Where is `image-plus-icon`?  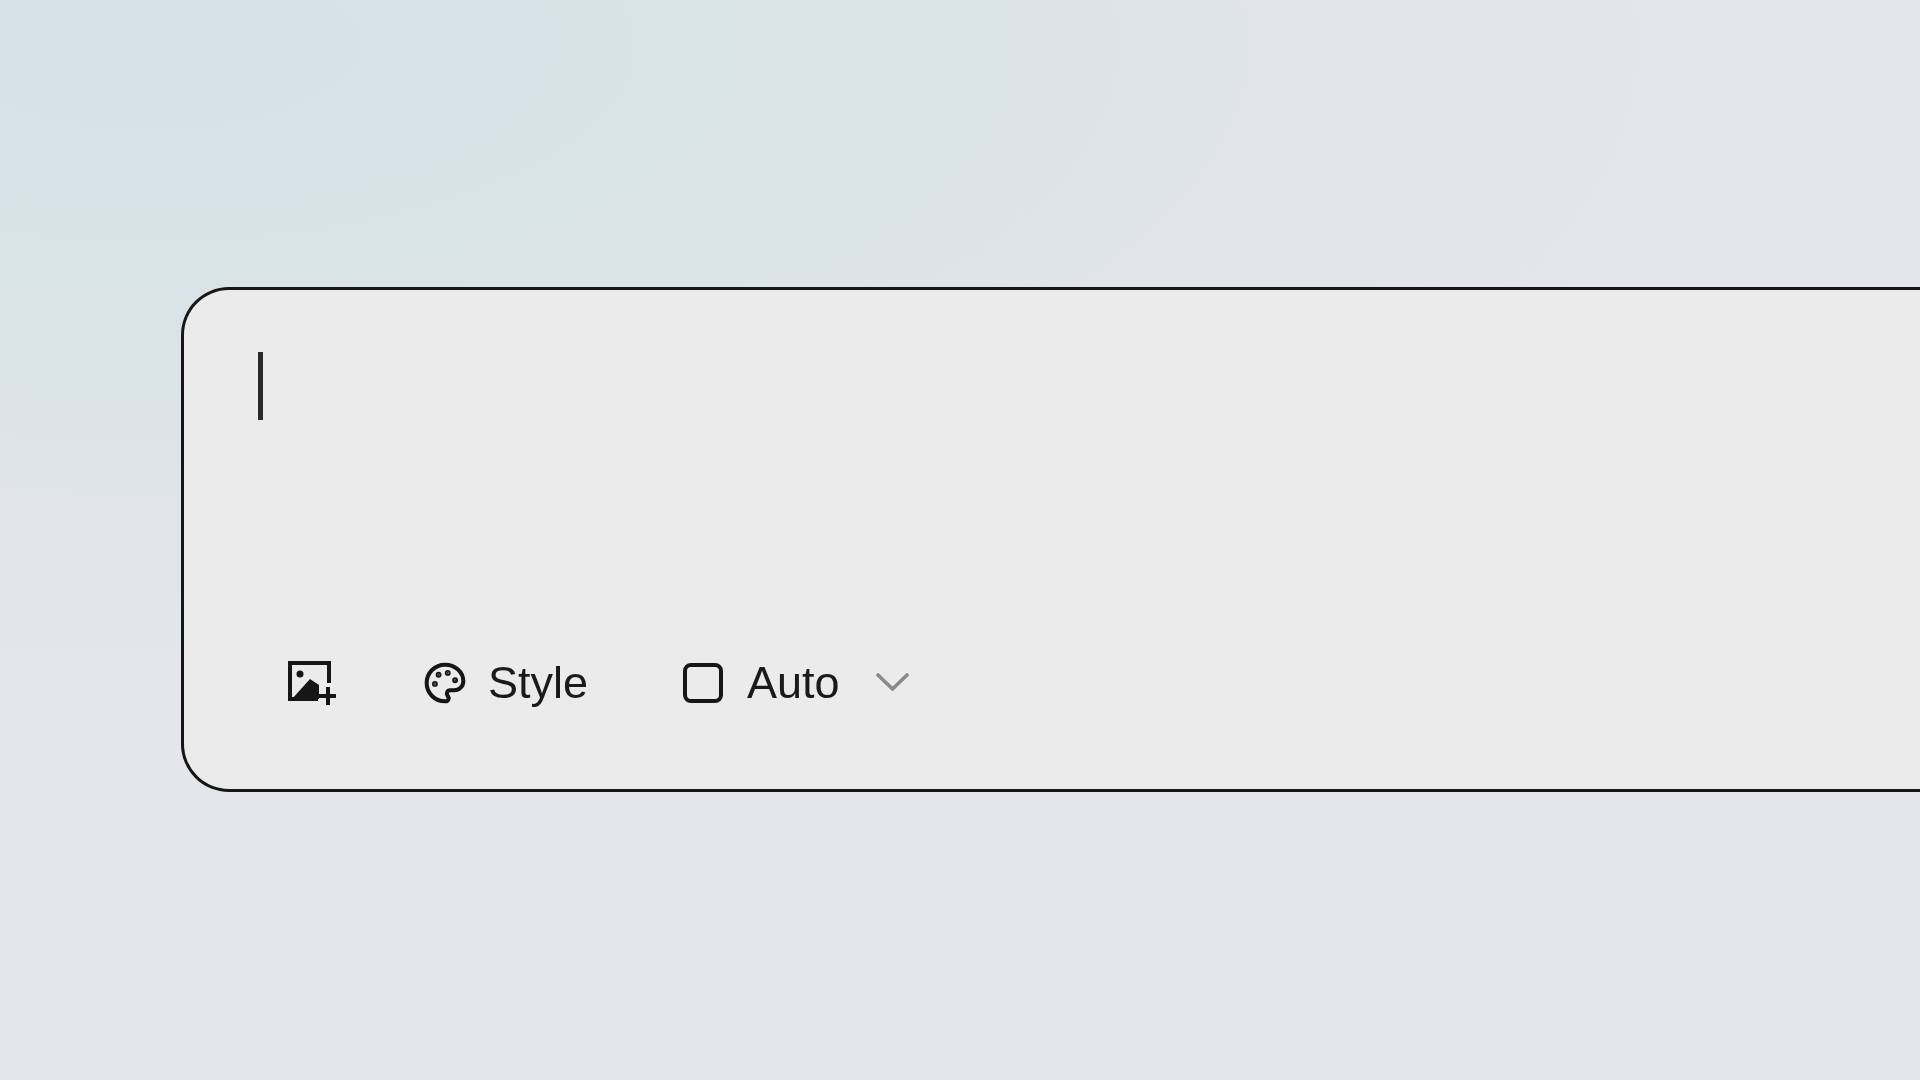 image-plus-icon is located at coordinates (312, 682).